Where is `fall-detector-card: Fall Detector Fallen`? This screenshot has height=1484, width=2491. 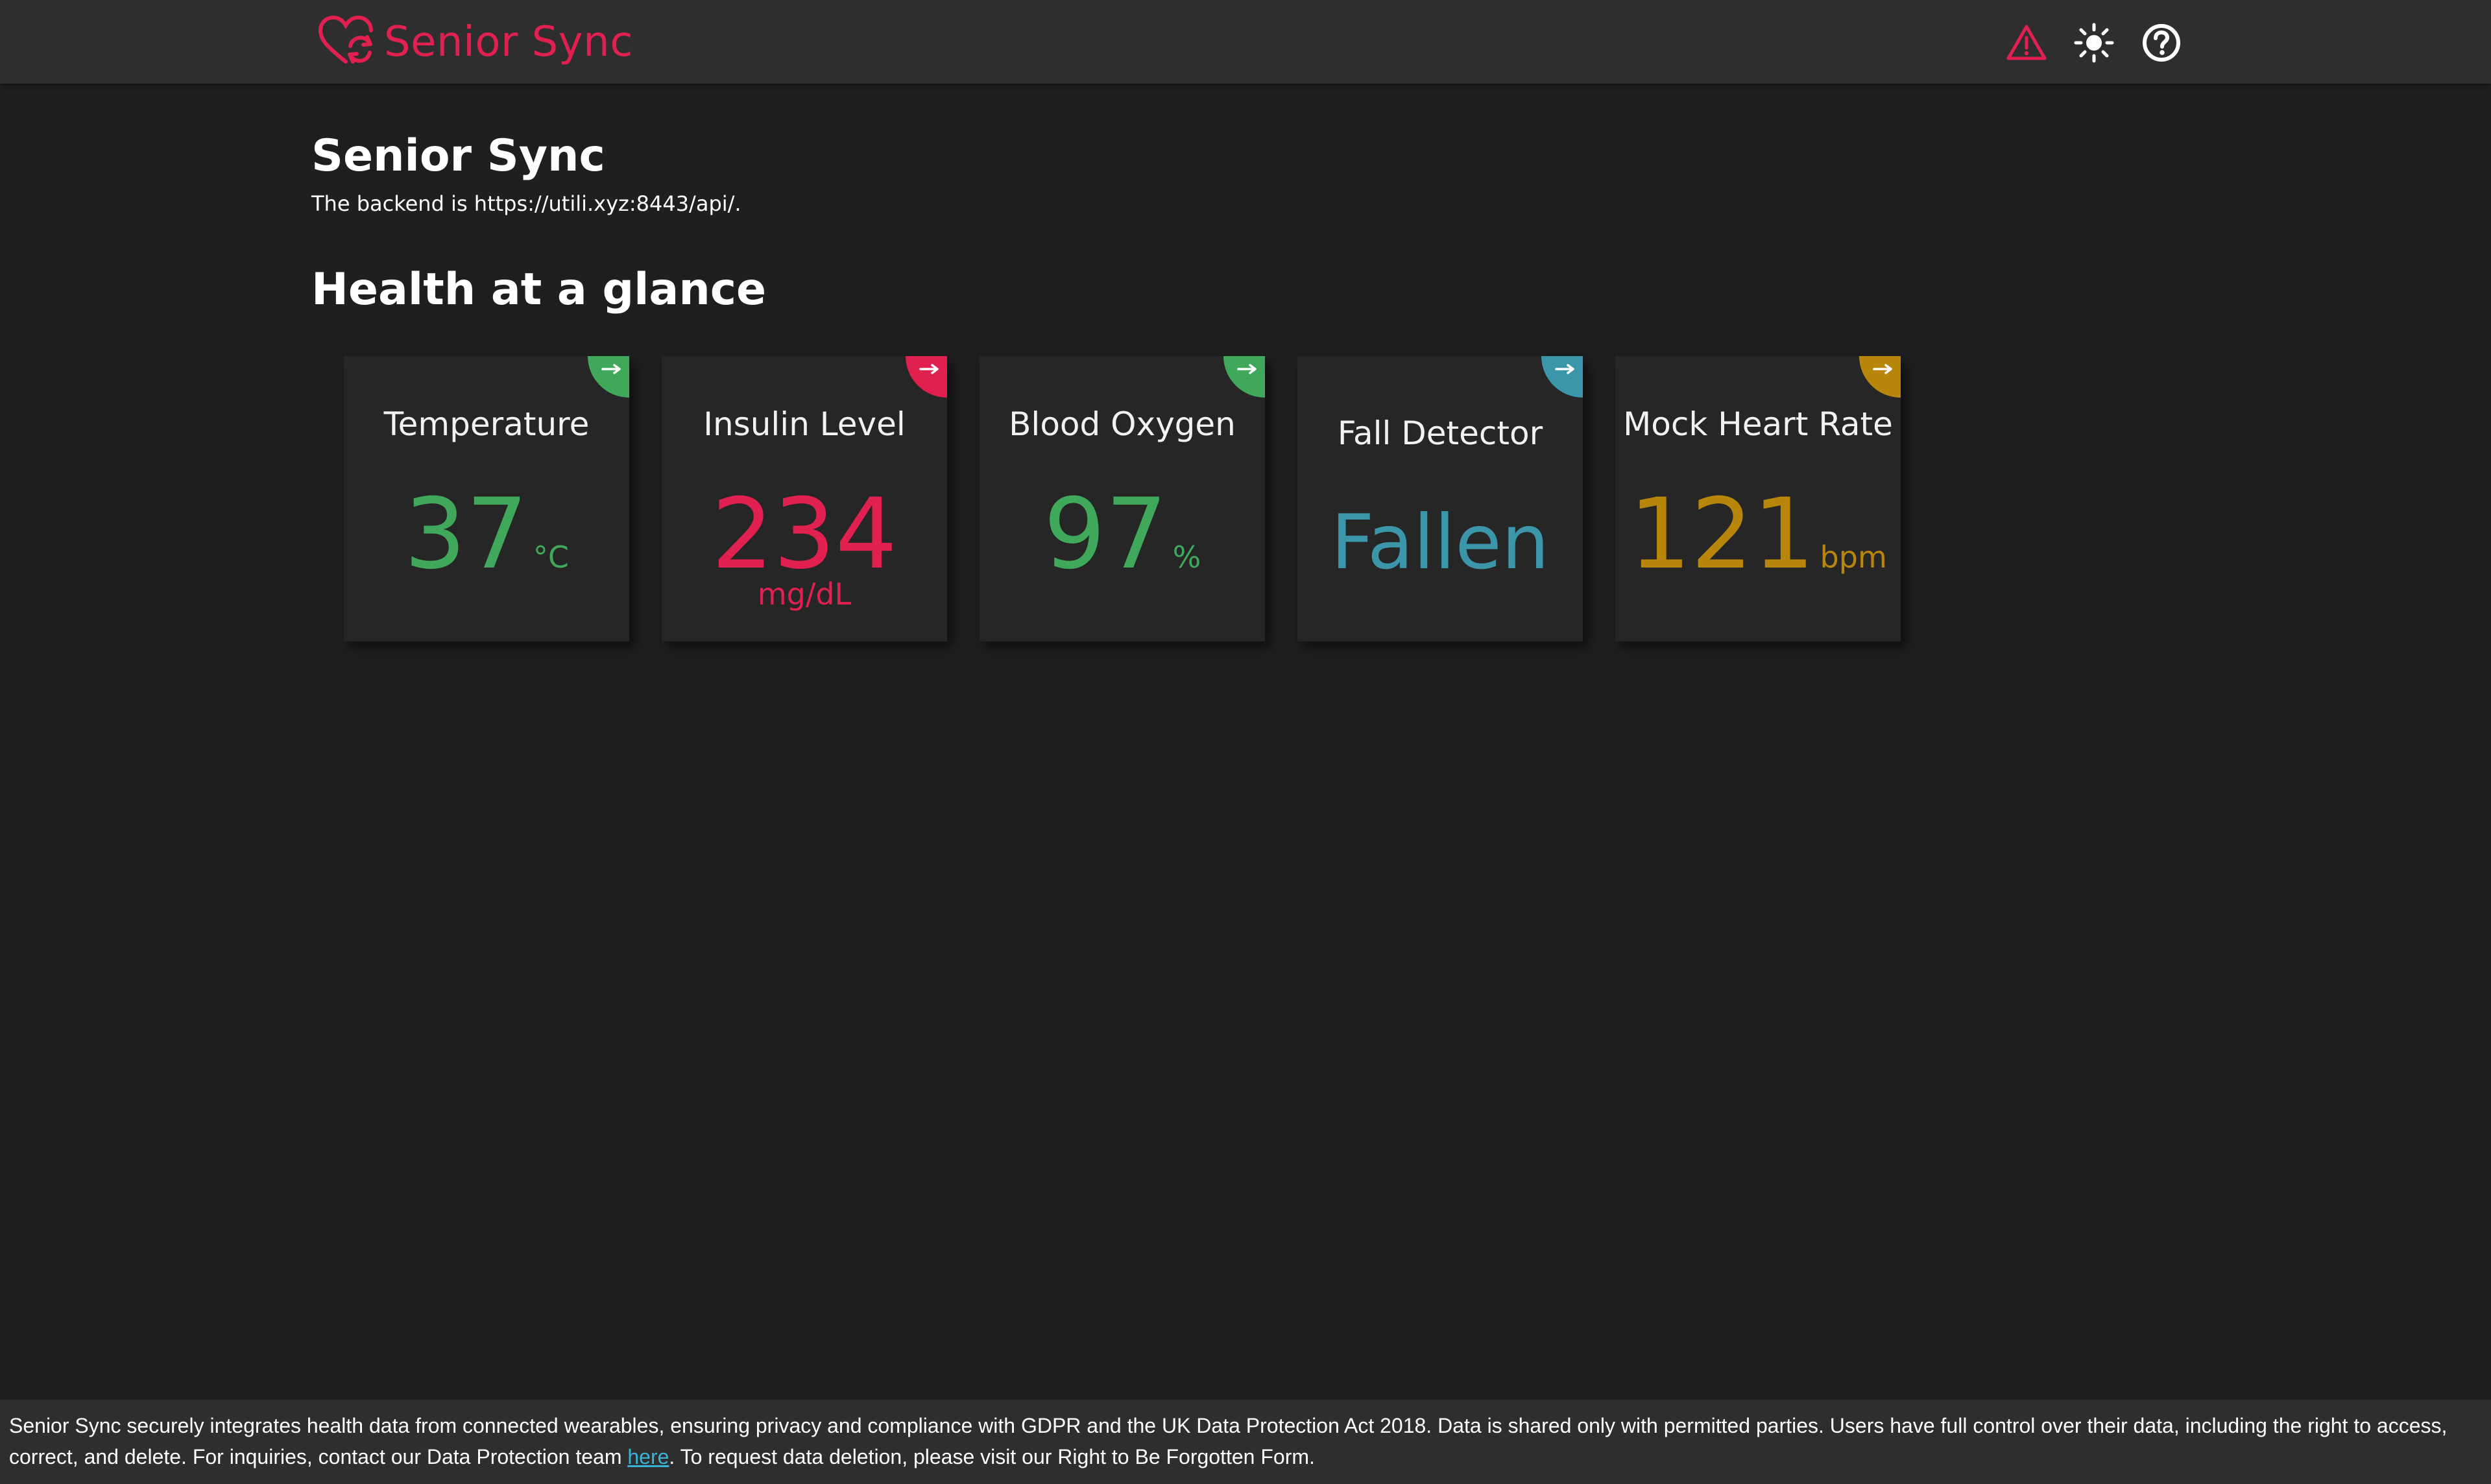 fall-detector-card: Fall Detector Fallen is located at coordinates (1440, 499).